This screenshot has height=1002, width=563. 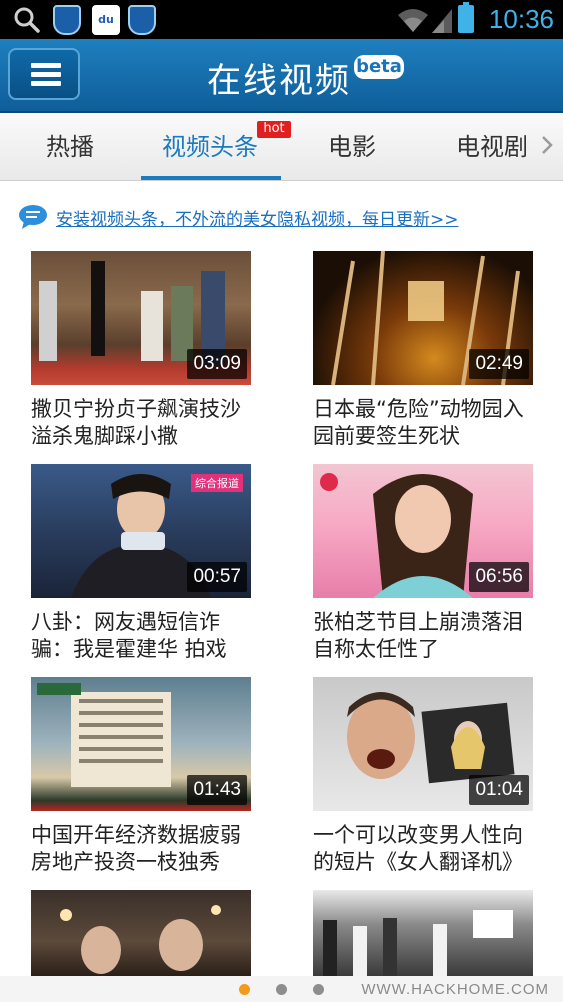 What do you see at coordinates (141, 744) in the screenshot?
I see `video-thumbnail: 01:43` at bounding box center [141, 744].